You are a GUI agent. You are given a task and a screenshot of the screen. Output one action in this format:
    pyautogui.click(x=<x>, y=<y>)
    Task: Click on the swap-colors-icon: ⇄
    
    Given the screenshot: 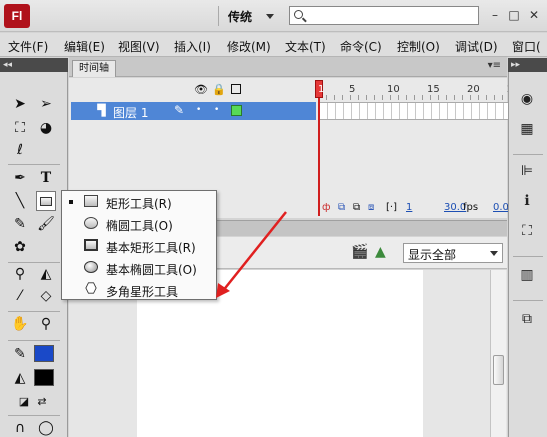 What is the action you would take?
    pyautogui.click(x=42, y=401)
    